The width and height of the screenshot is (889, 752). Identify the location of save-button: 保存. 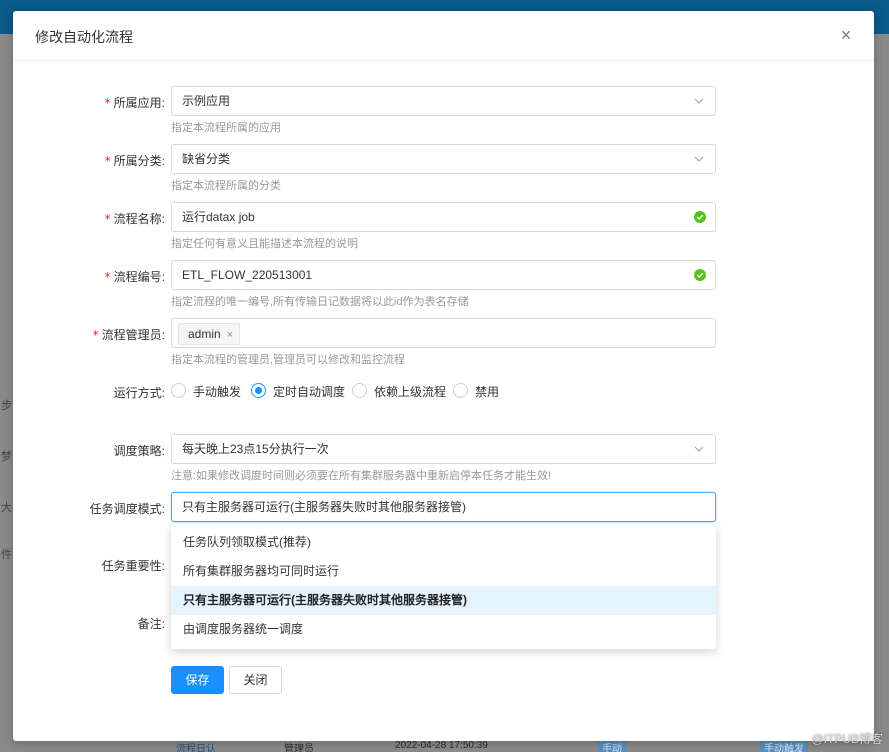
(197, 680).